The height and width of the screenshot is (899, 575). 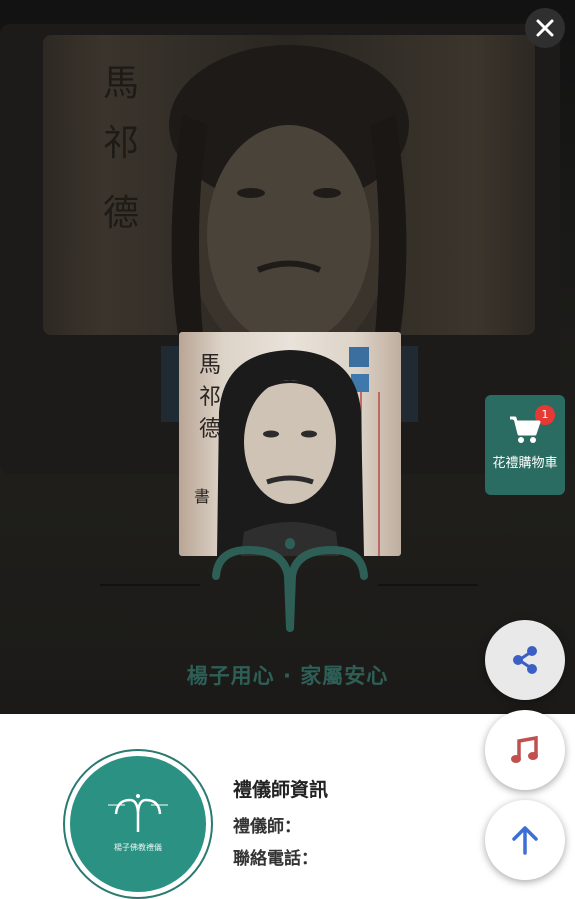 I want to click on cart-label: 花禮購物車, so click(x=525, y=463).